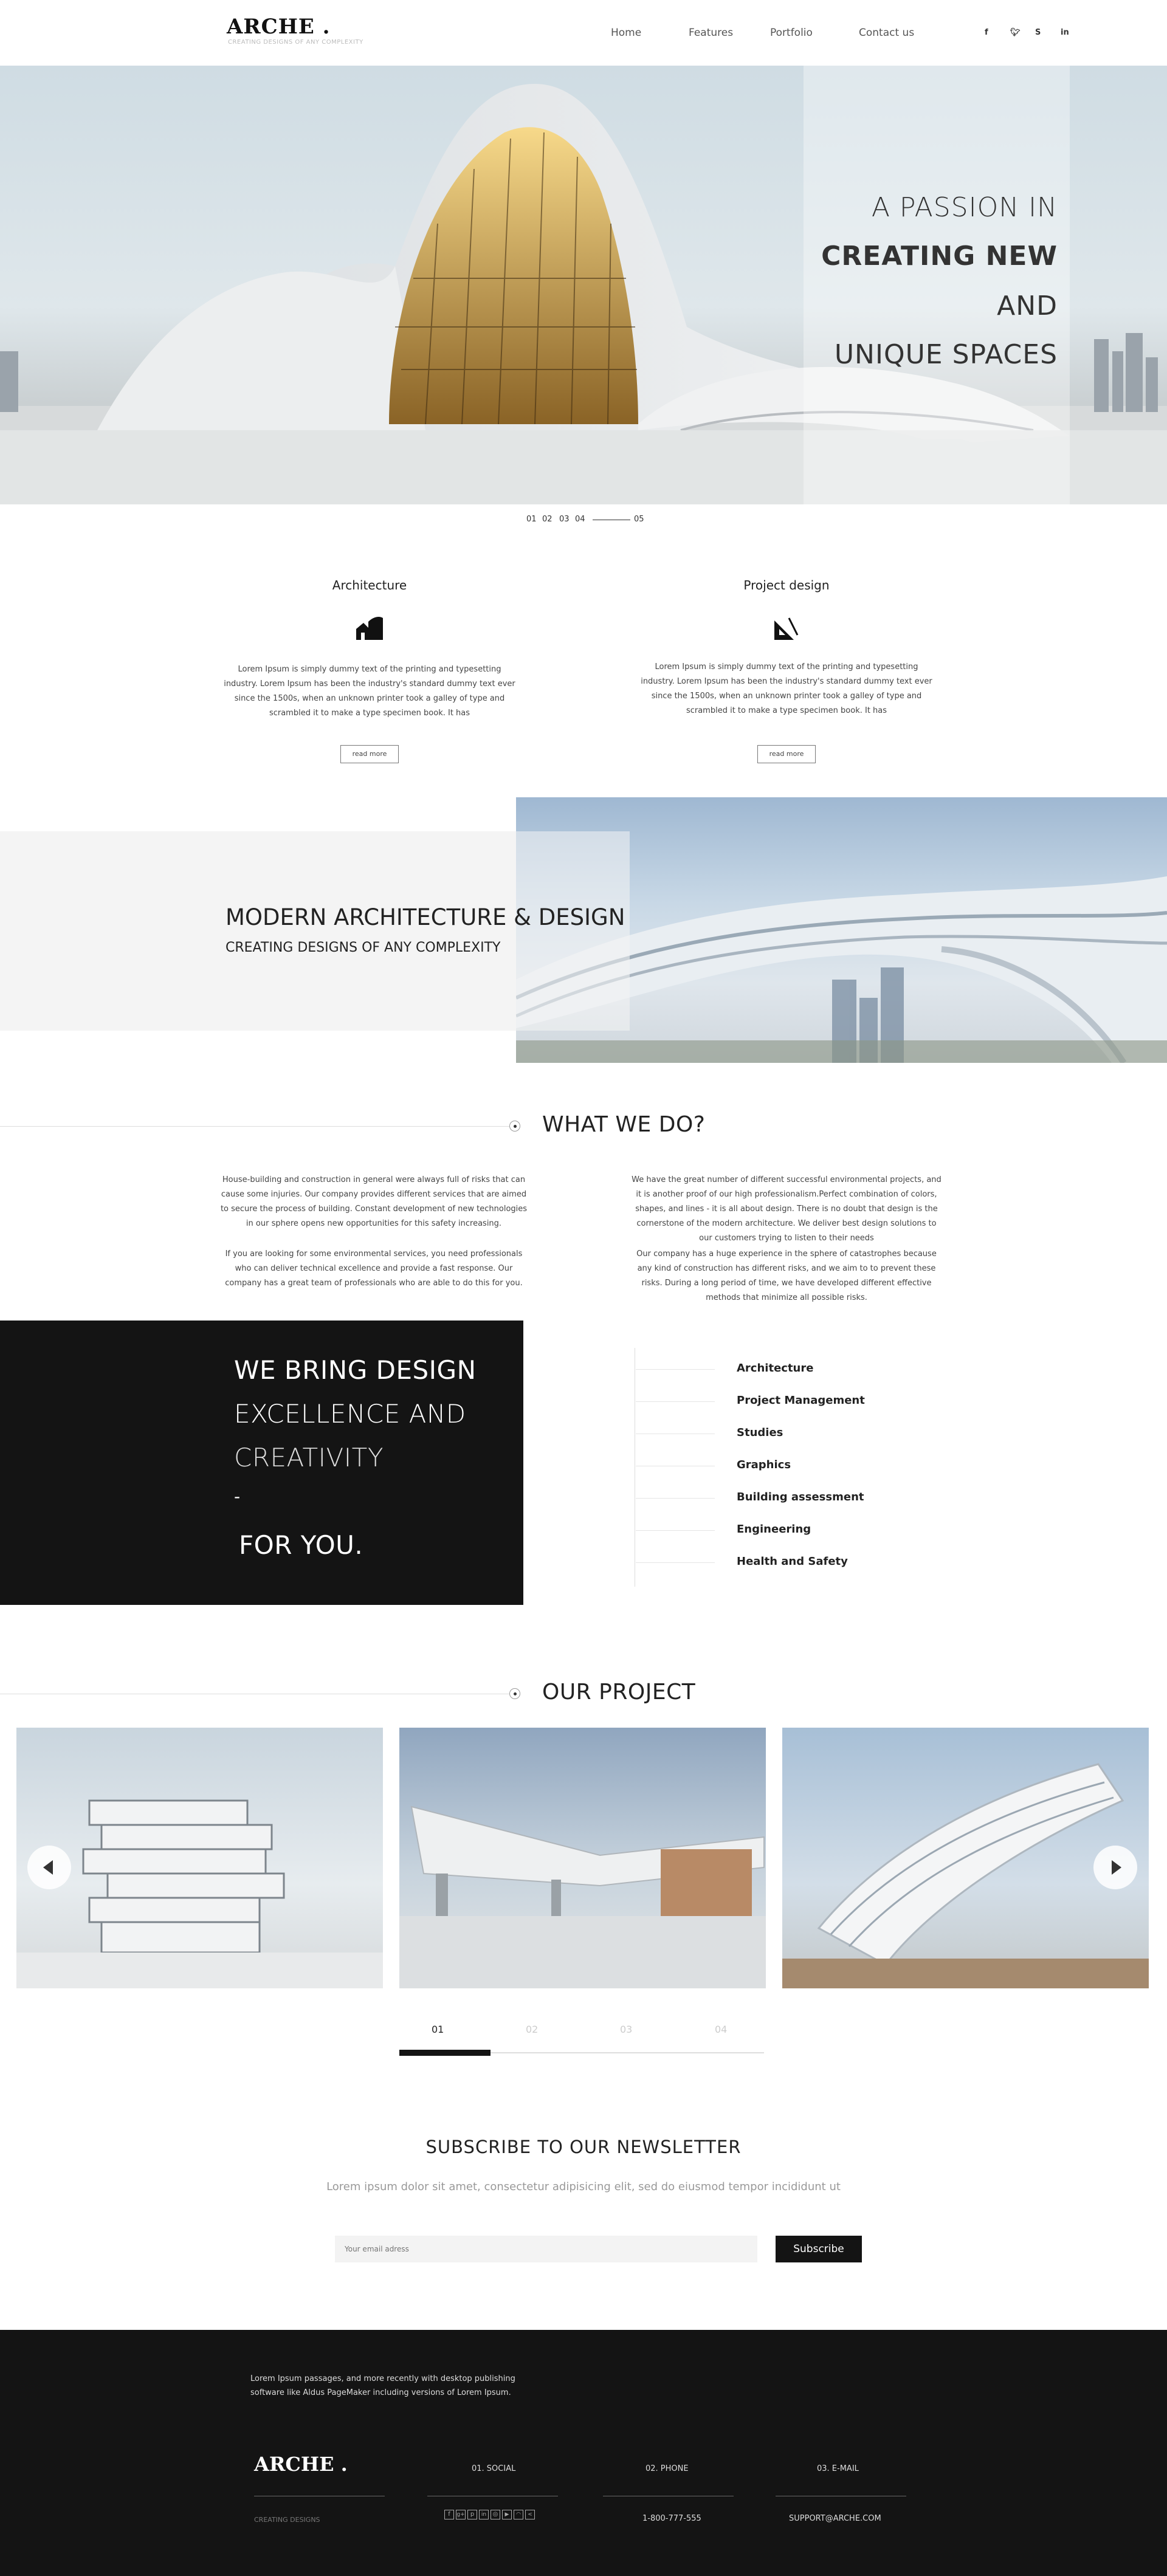 The height and width of the screenshot is (2576, 1167). I want to click on modern-title: MODERN ARCHITECTURE & DESIGN, so click(425, 917).